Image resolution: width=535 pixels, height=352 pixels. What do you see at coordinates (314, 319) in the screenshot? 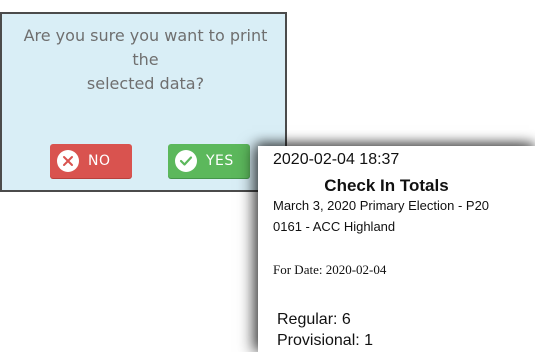
I see `receipt-regular-count: Regular: 6` at bounding box center [314, 319].